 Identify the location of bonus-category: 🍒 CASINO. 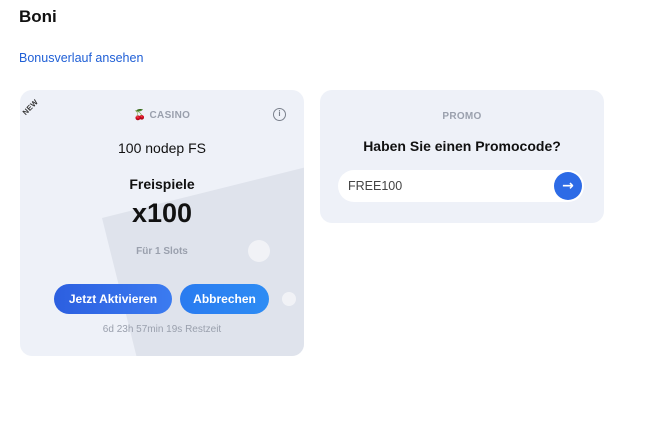
(162, 115).